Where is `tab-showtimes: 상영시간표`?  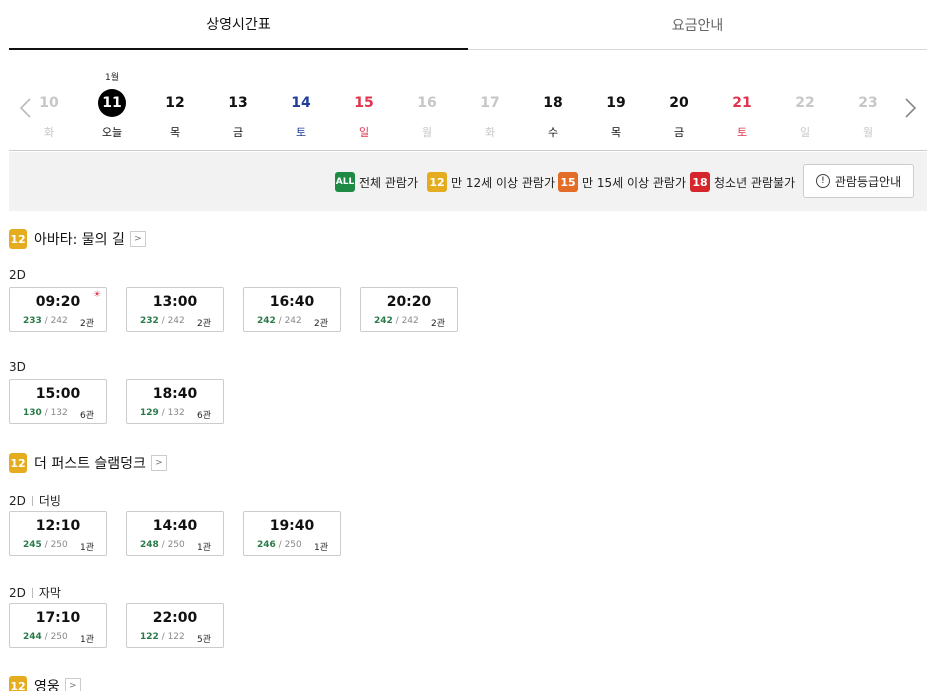
tab-showtimes: 상영시간표 is located at coordinates (238, 25).